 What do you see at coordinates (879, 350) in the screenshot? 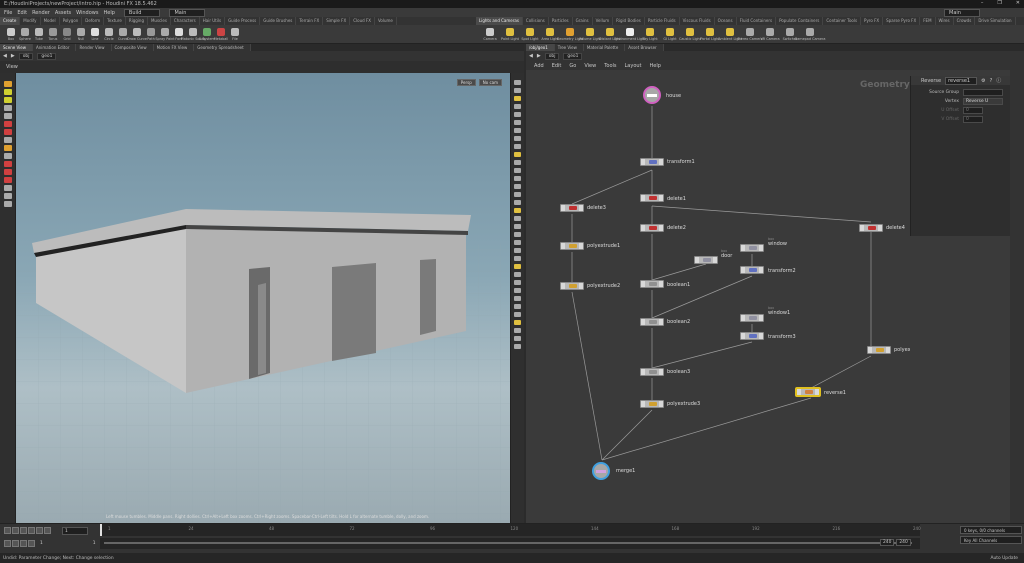
I see `node-polyextrude4` at bounding box center [879, 350].